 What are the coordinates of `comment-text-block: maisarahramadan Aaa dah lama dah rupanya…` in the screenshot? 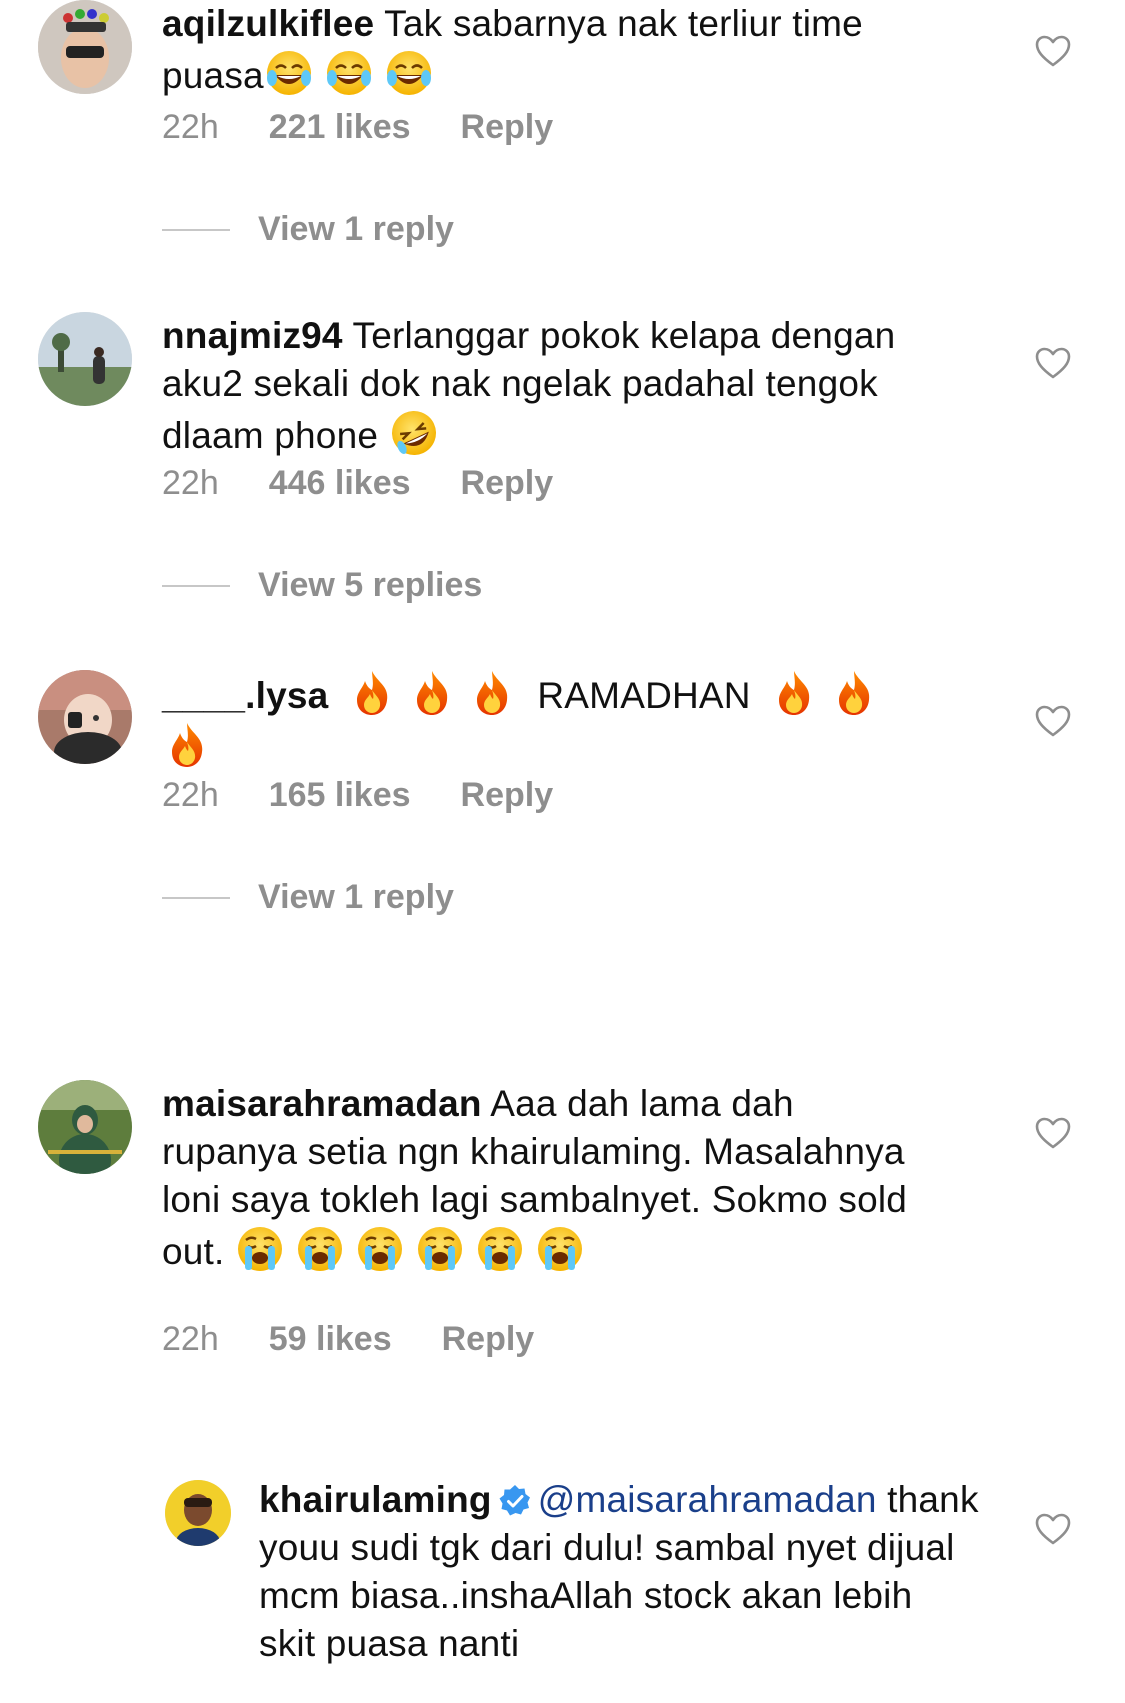 It's located at (542, 1178).